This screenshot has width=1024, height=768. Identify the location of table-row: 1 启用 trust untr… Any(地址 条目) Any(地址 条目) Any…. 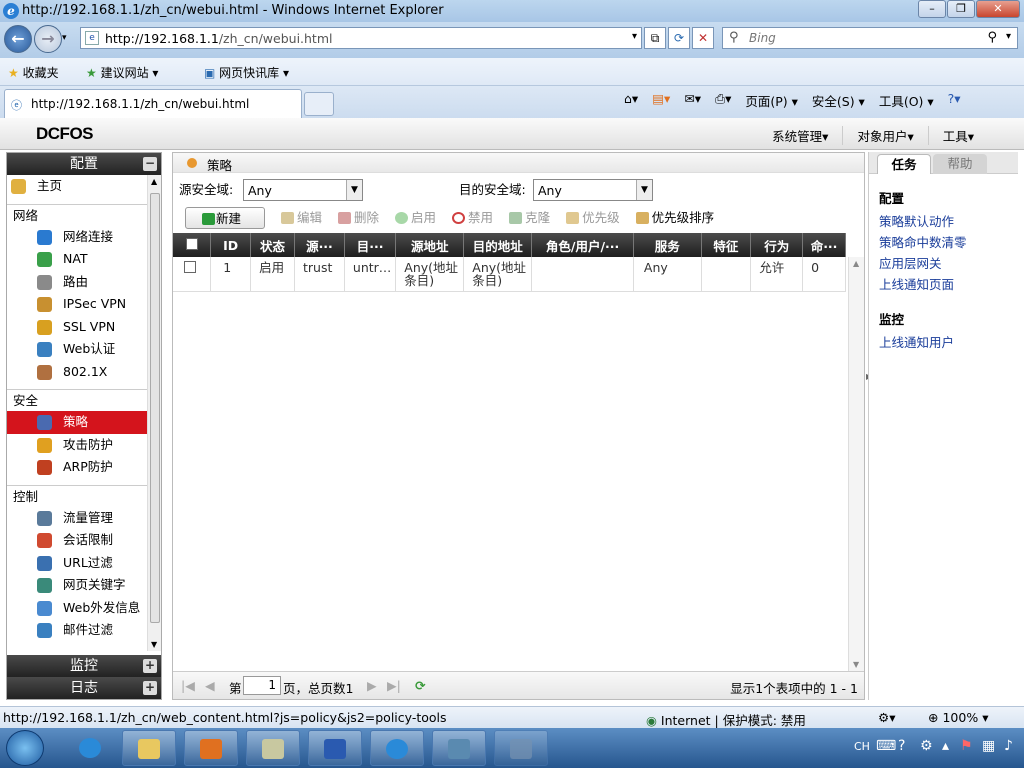
(509, 274).